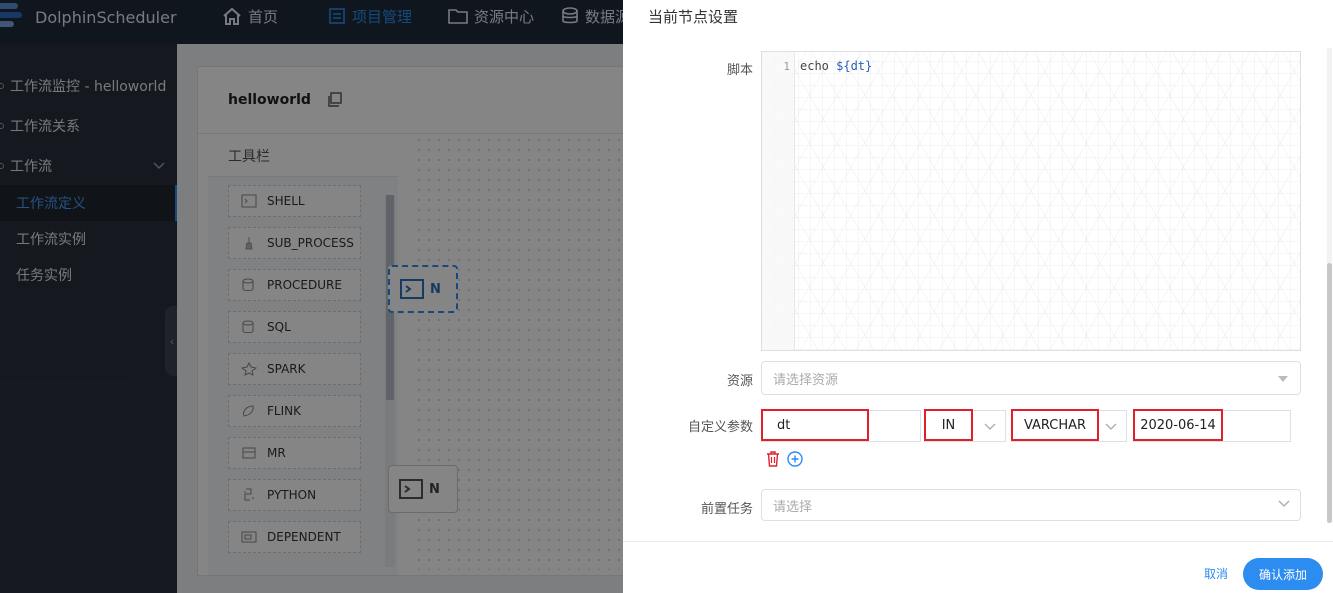 Image resolution: width=1333 pixels, height=593 pixels. I want to click on param-value-value: 2020-06-14, so click(1178, 425).